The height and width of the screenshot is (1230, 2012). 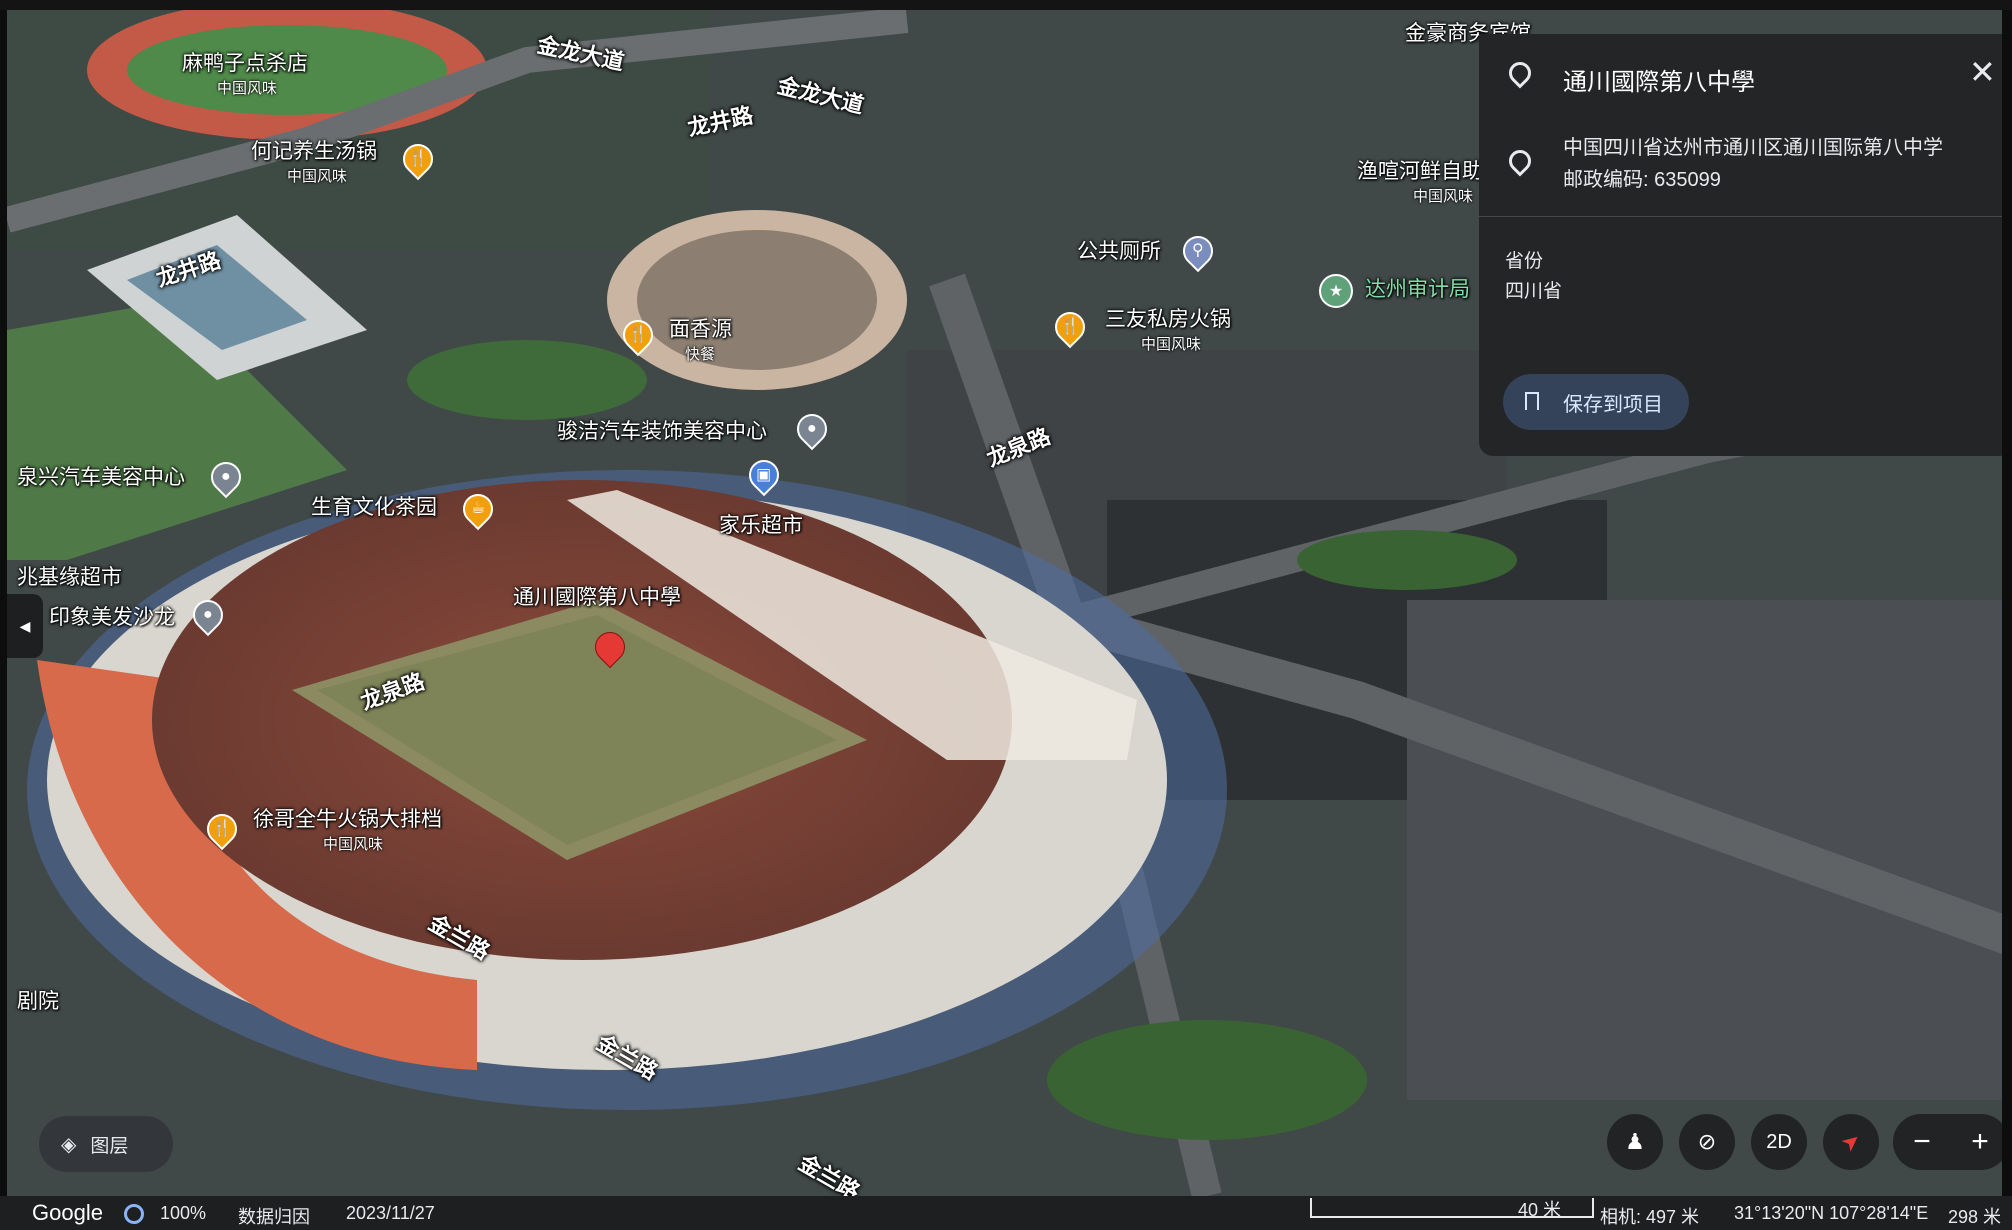 What do you see at coordinates (69, 1144) in the screenshot?
I see `layers-icon: ◈` at bounding box center [69, 1144].